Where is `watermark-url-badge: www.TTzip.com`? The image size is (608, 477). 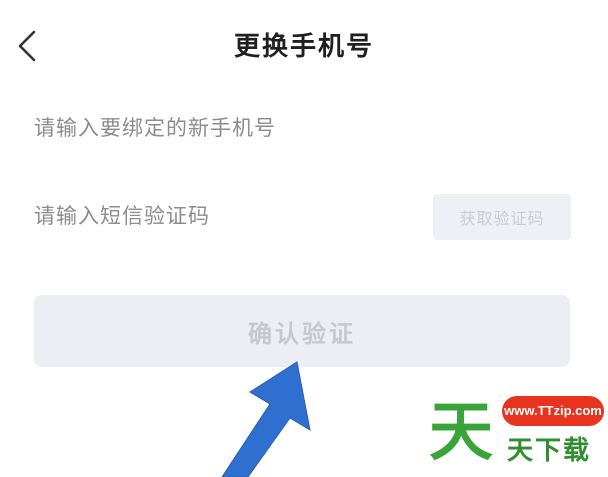
watermark-url-badge: www.TTzip.com is located at coordinates (553, 411).